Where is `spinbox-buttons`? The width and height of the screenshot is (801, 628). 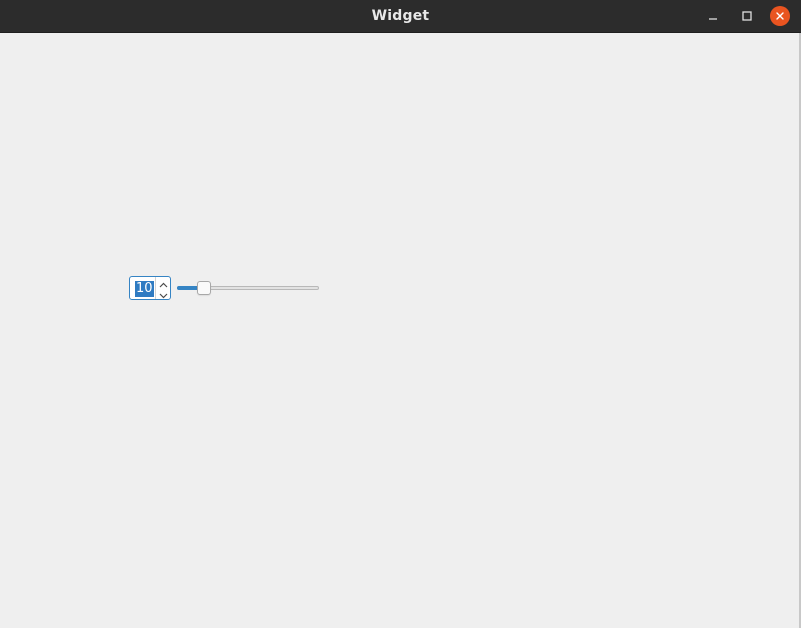 spinbox-buttons is located at coordinates (162, 288).